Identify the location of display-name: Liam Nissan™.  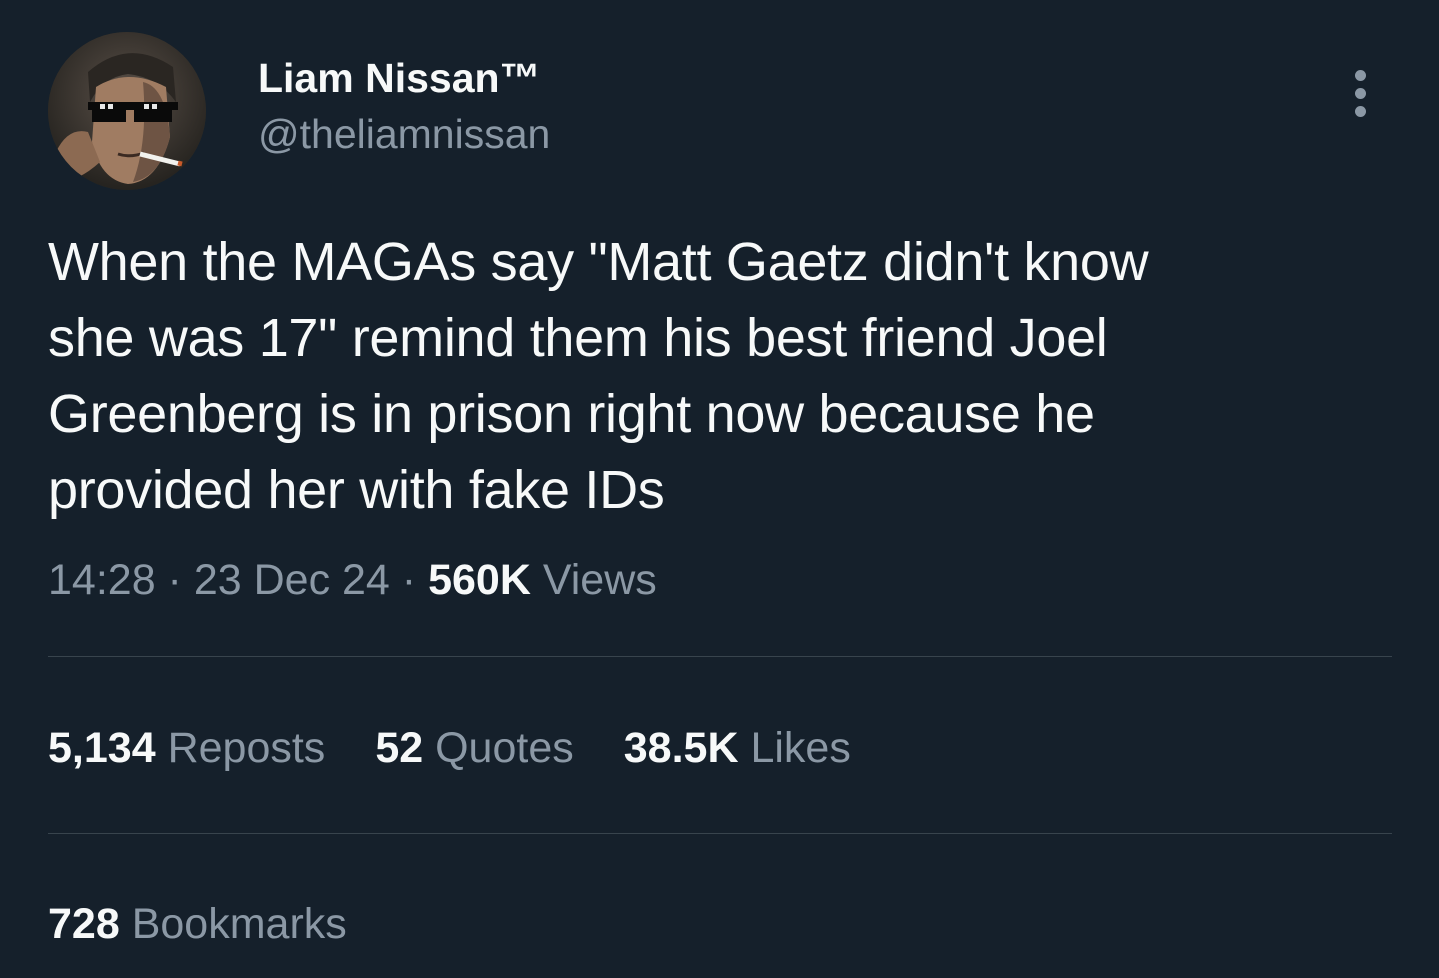
(399, 78).